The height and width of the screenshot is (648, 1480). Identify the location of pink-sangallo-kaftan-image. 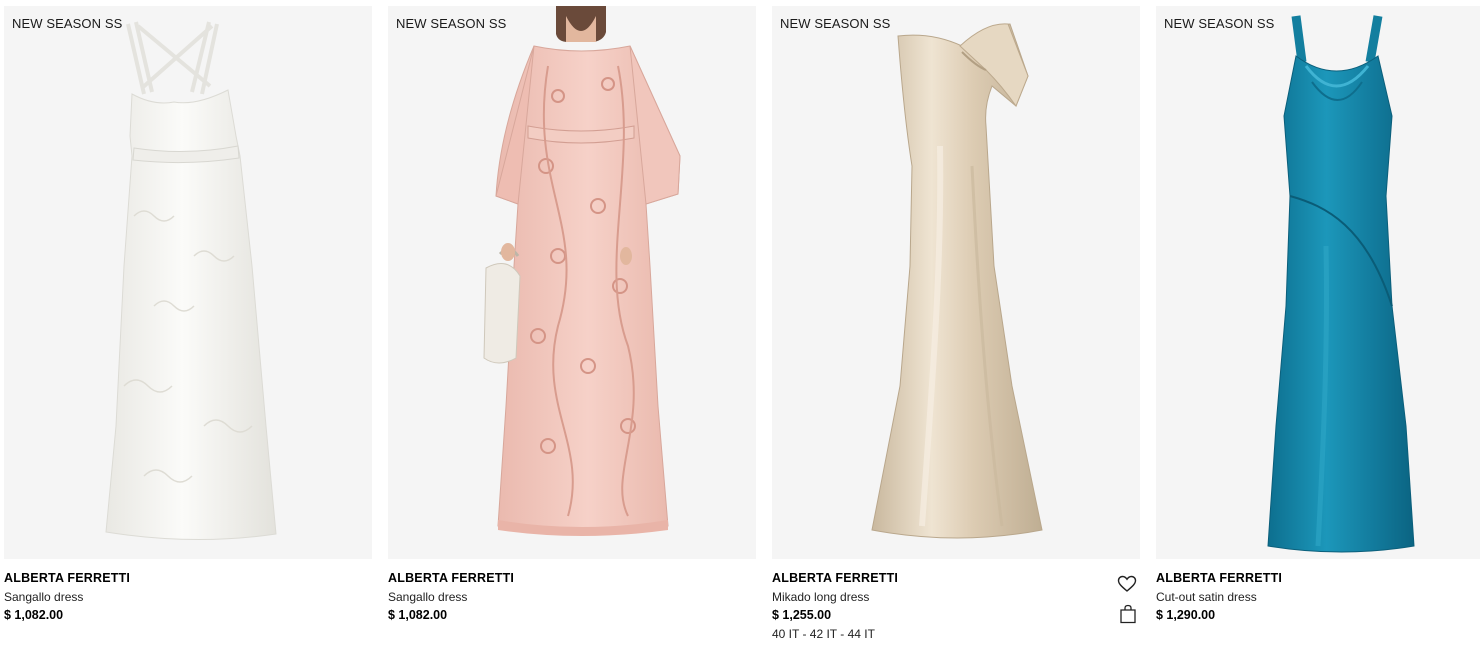
(582, 271).